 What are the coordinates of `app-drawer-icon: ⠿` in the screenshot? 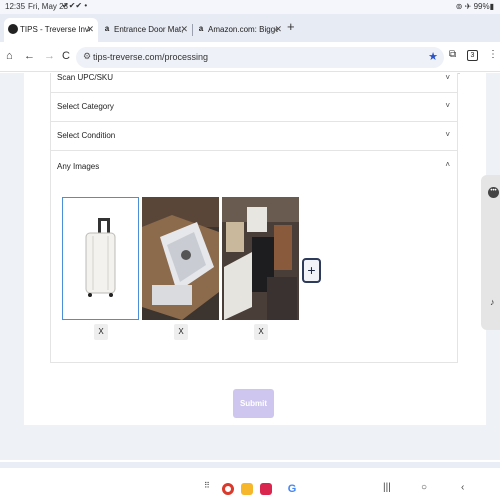 It's located at (207, 485).